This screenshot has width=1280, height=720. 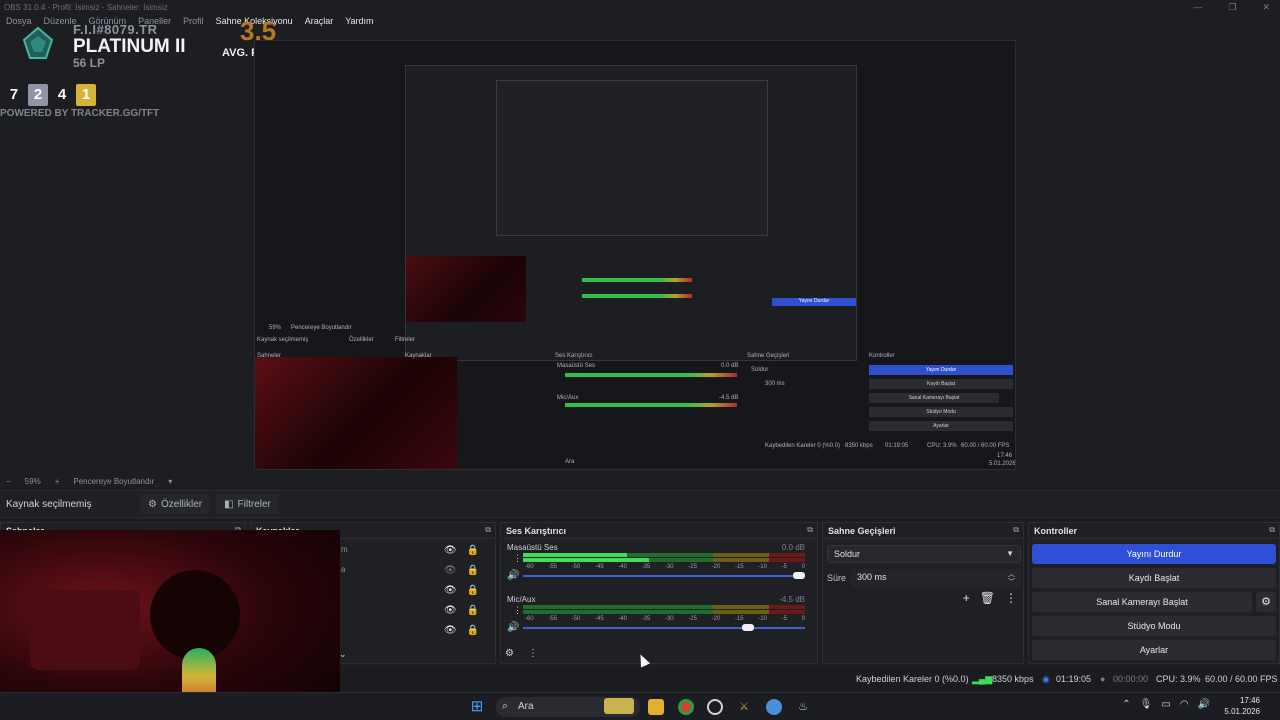 I want to click on eye-hidden-icon: 👁, so click(x=450, y=570).